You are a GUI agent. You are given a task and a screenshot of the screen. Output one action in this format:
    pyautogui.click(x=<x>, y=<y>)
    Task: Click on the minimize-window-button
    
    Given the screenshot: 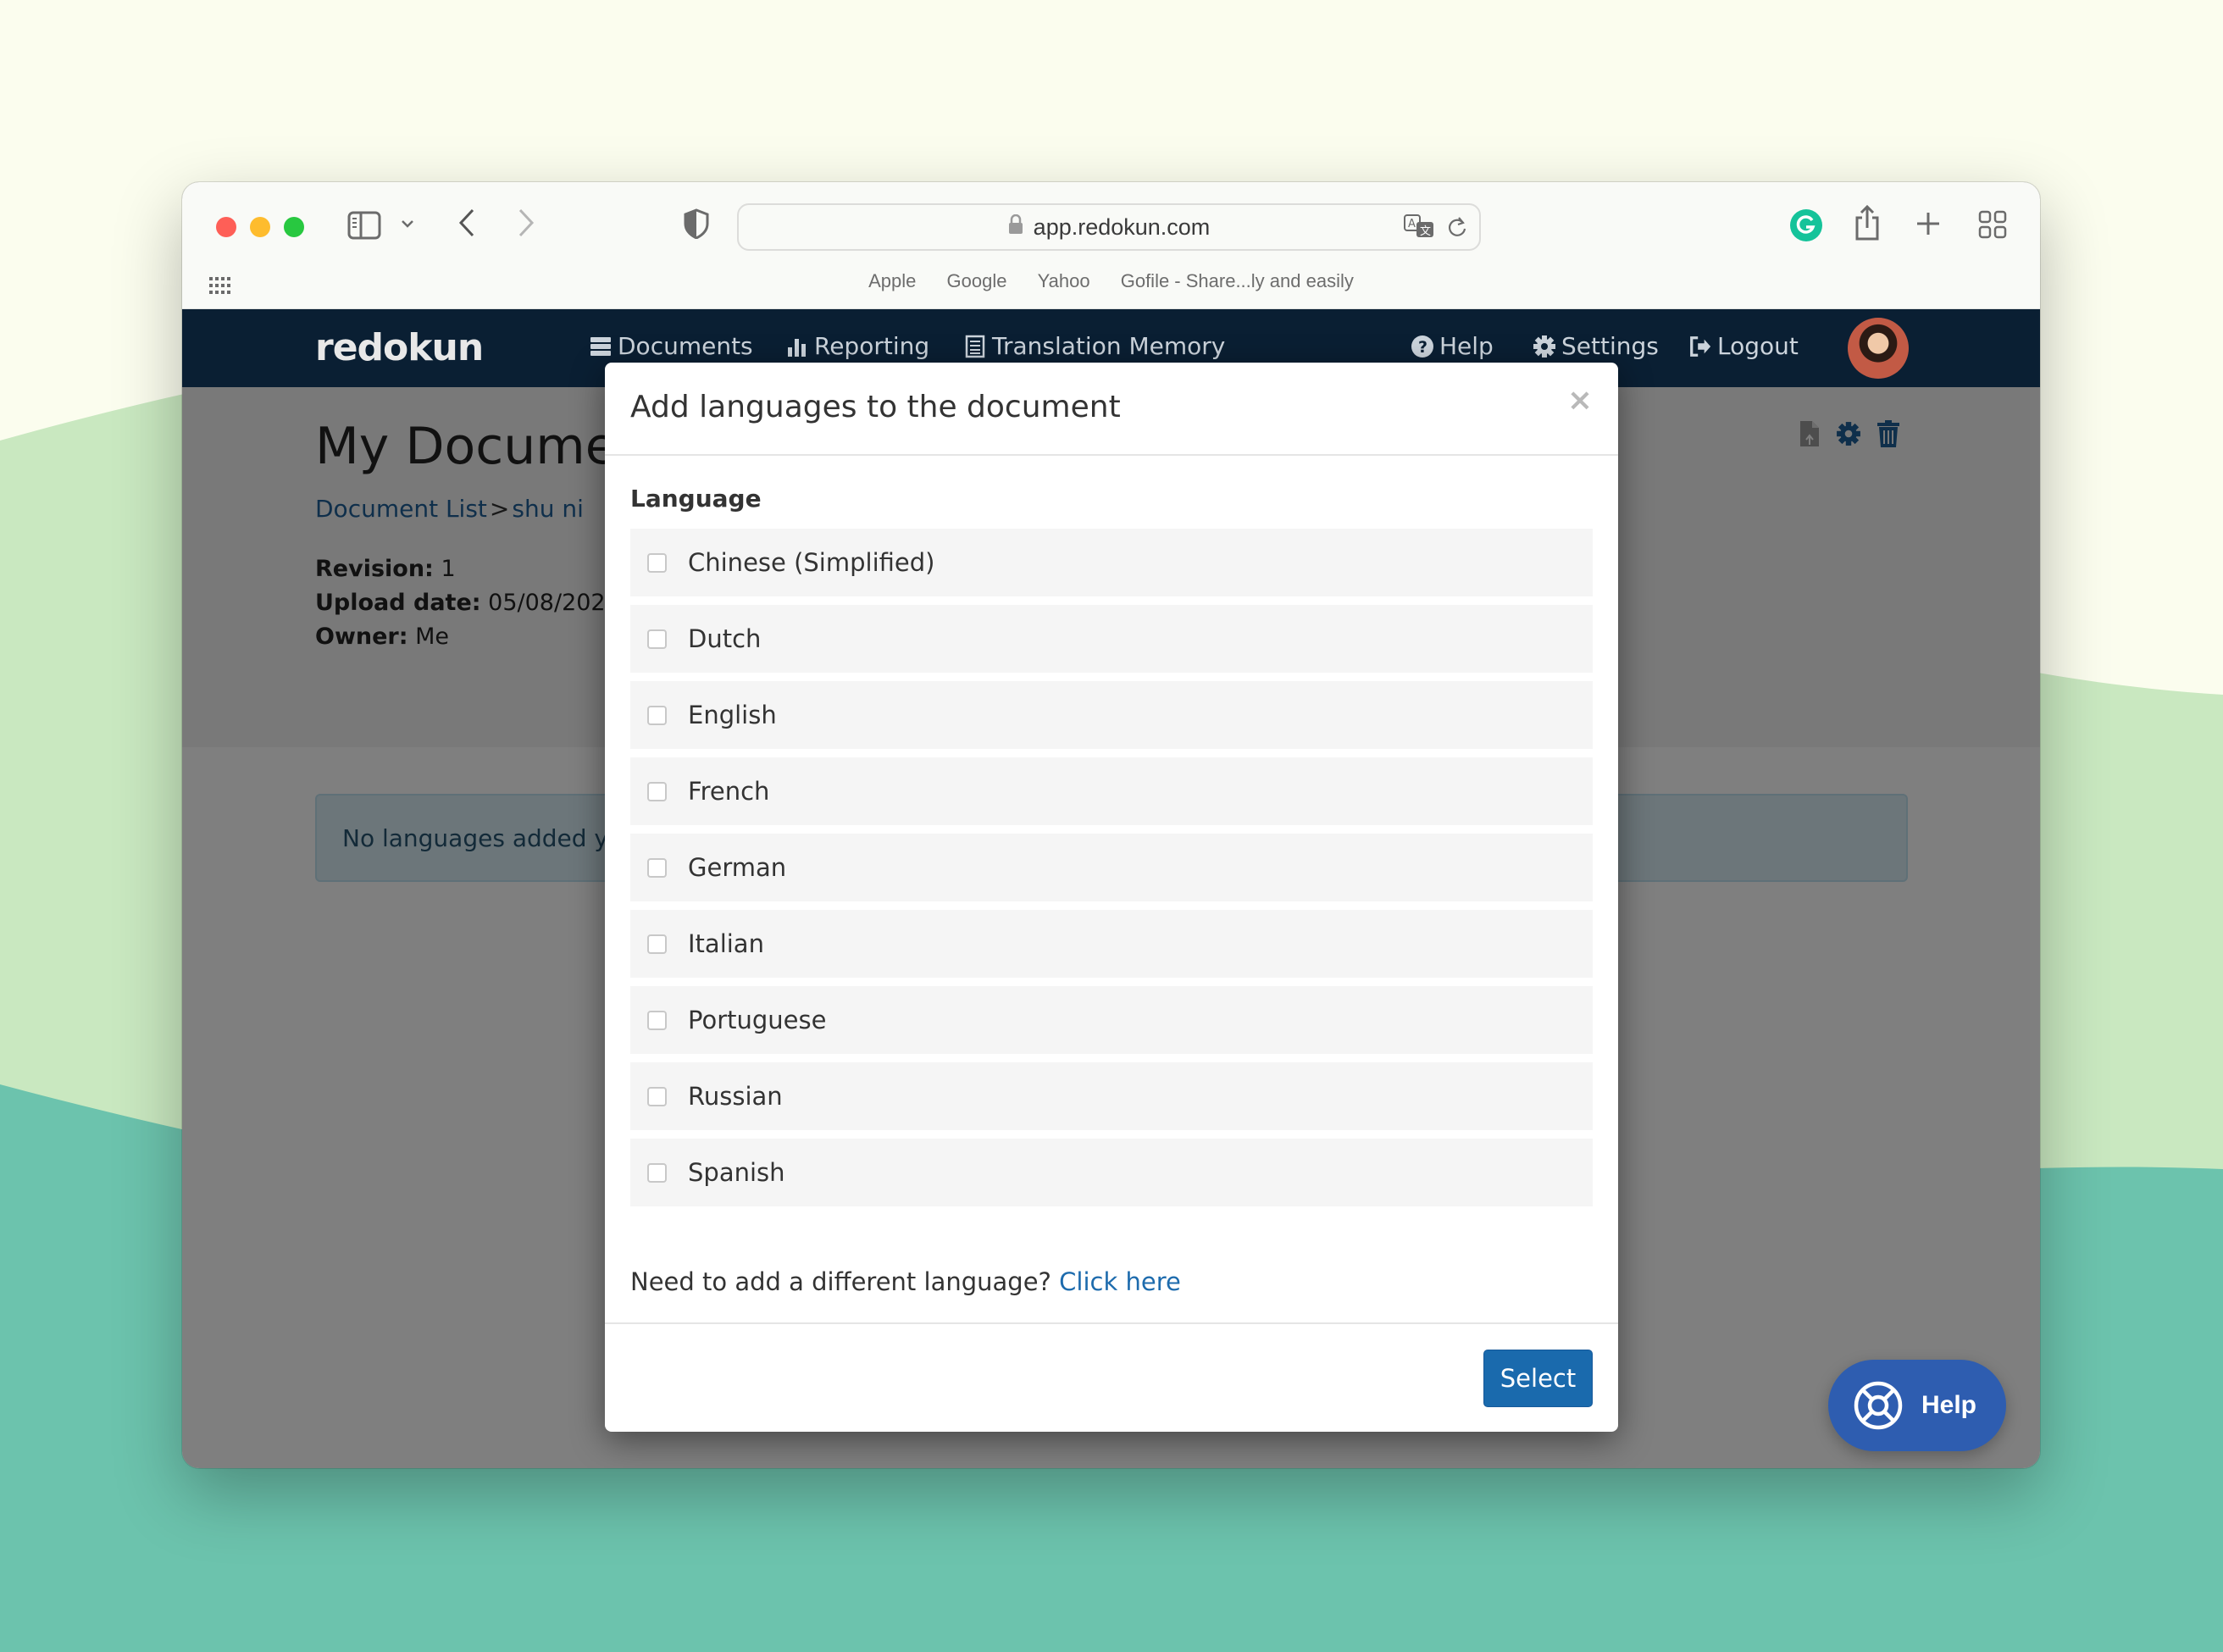 What is the action you would take?
    pyautogui.click(x=260, y=227)
    